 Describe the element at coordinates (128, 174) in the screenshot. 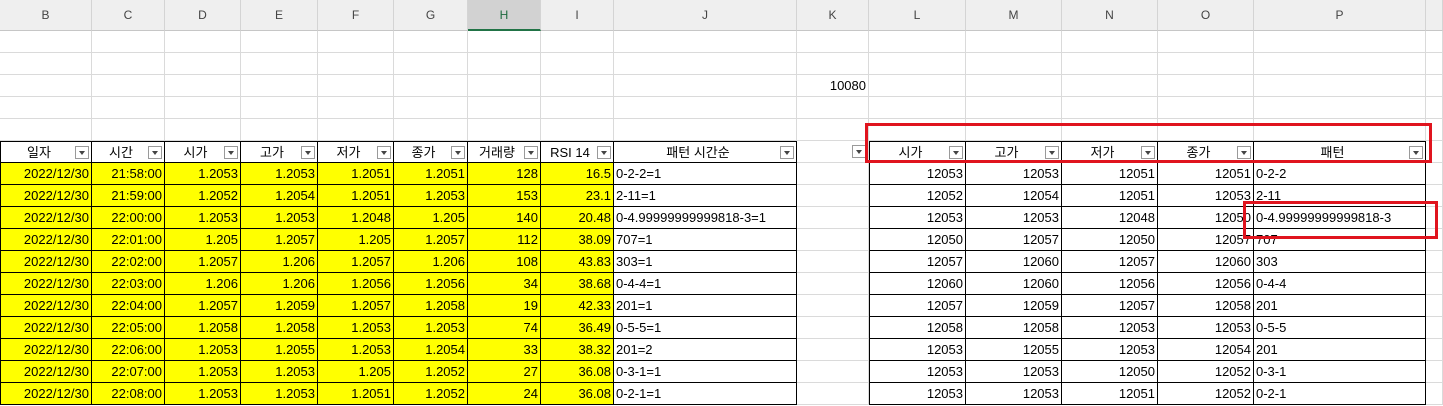

I see `table-cell: 21:58:00` at that location.